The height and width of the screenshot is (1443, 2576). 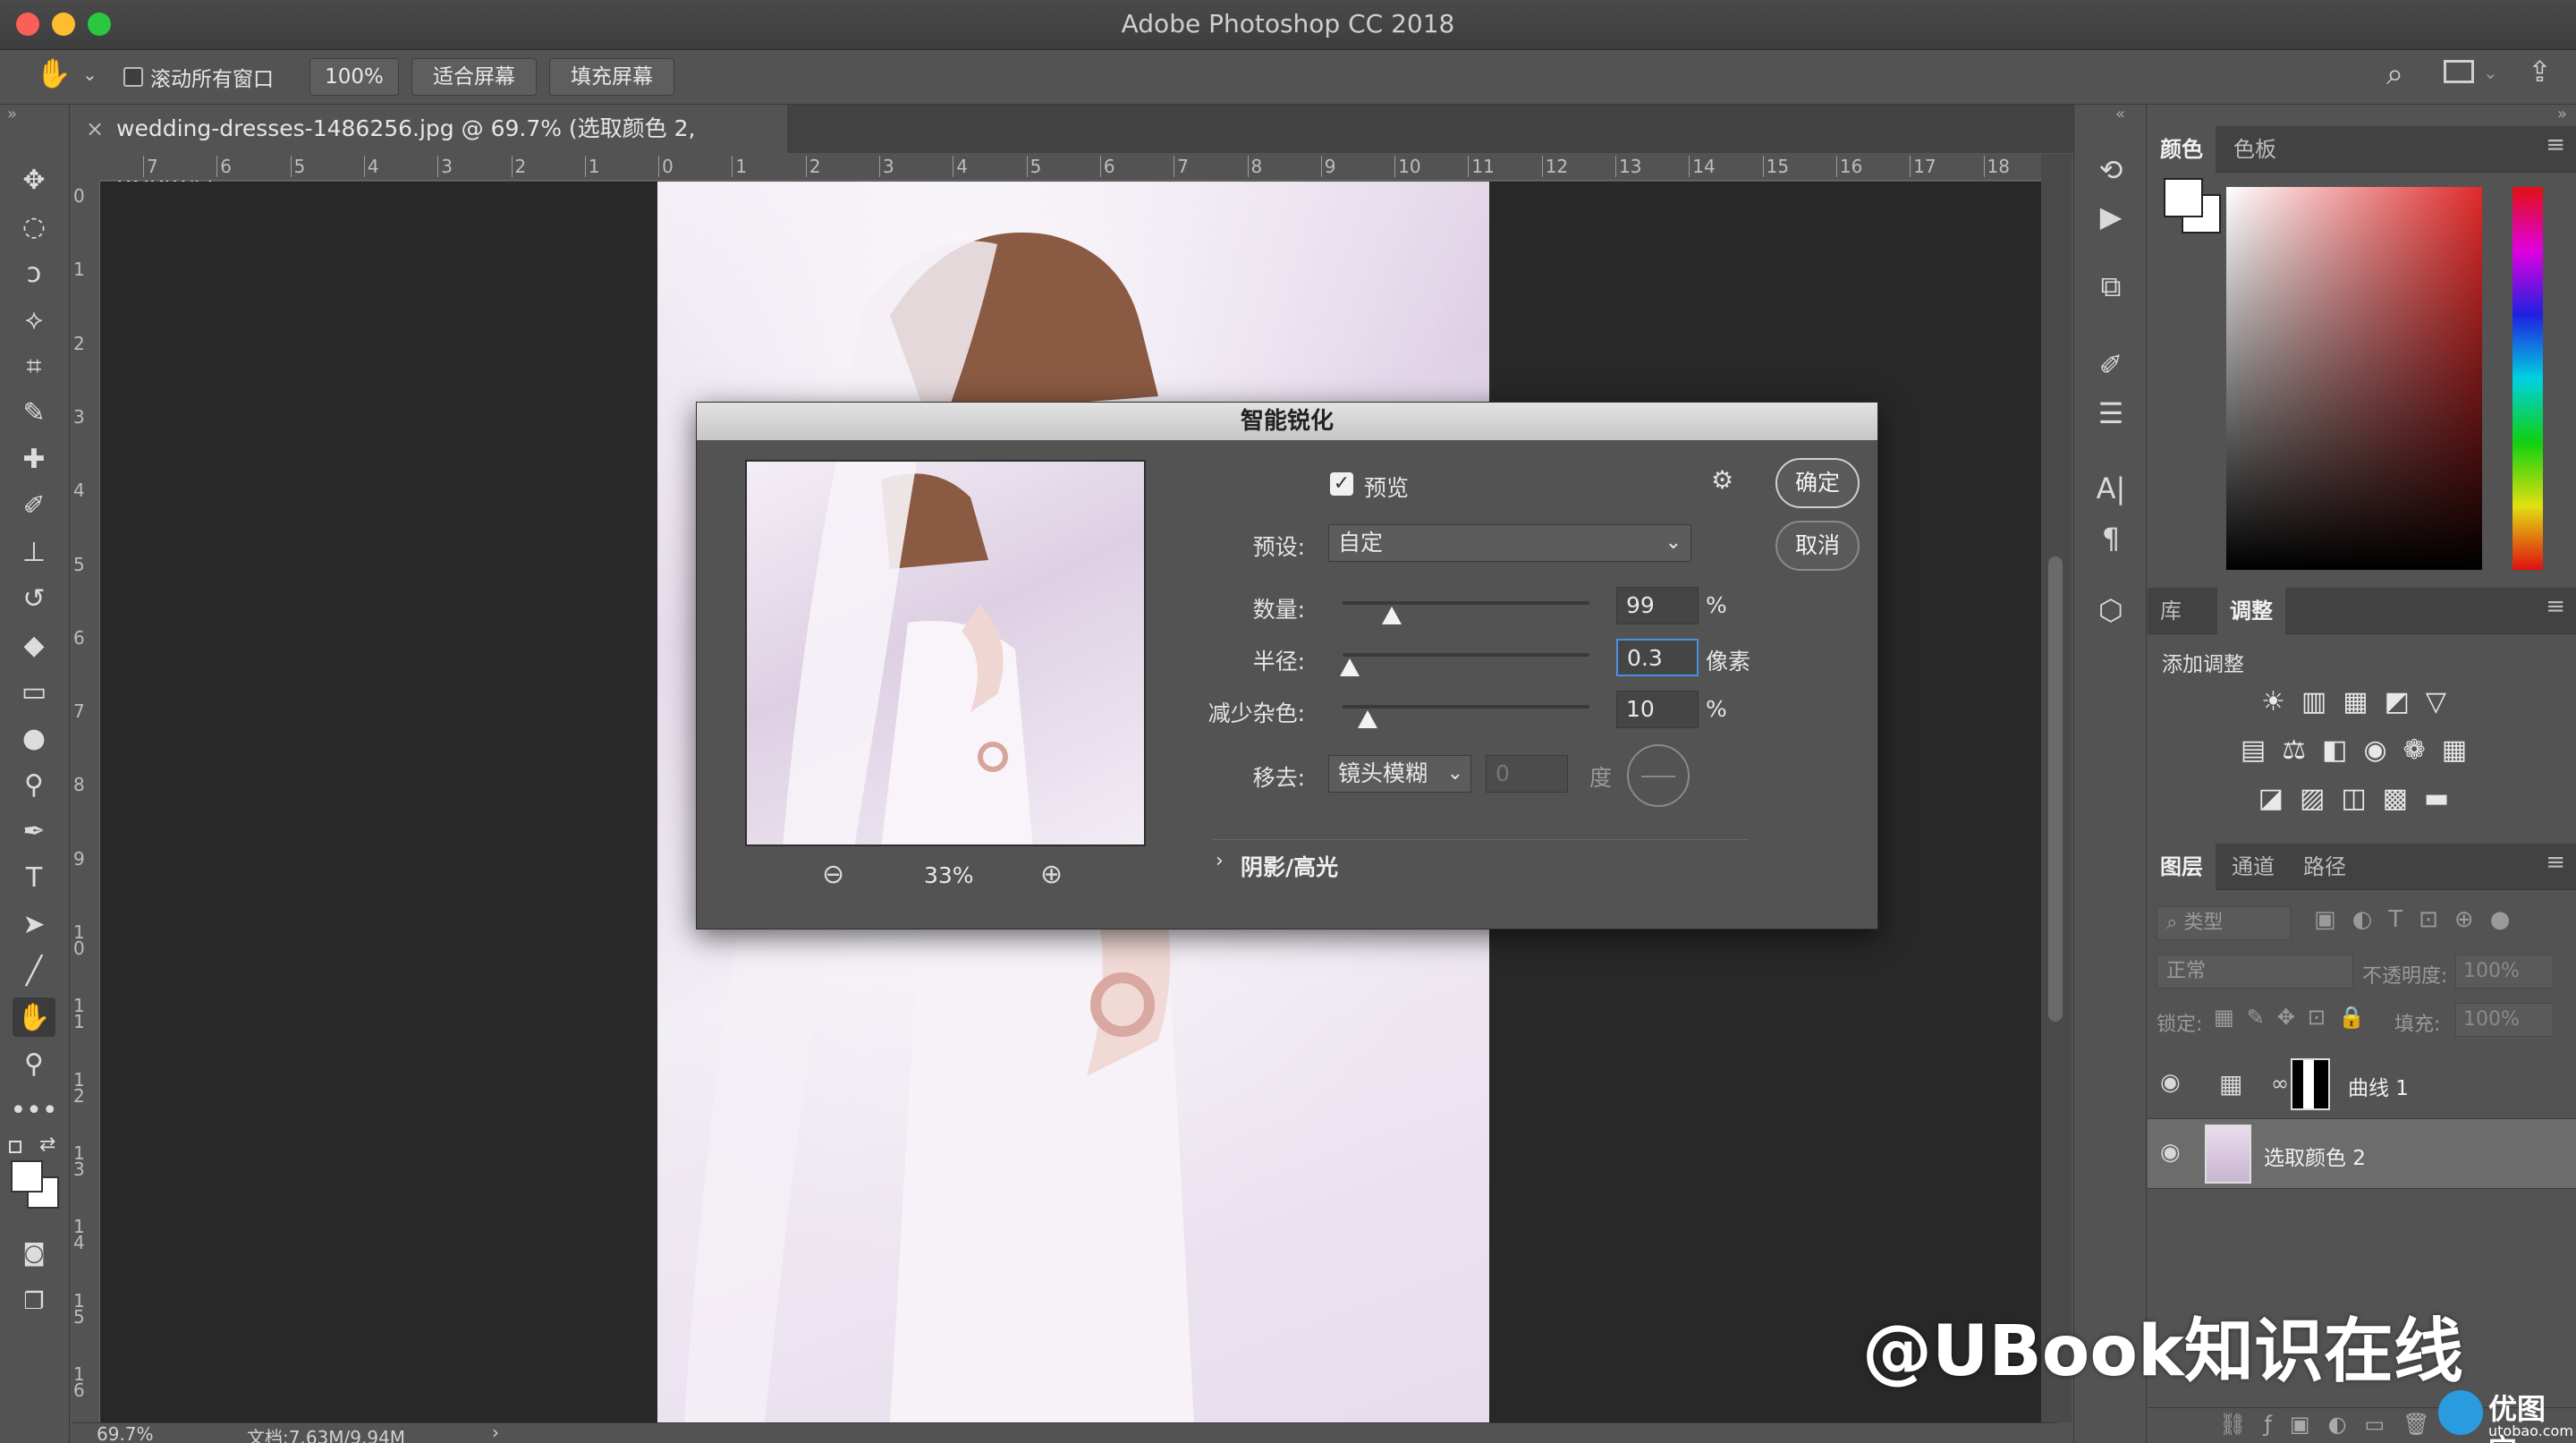 What do you see at coordinates (2527, 379) in the screenshot?
I see `hue-slider` at bounding box center [2527, 379].